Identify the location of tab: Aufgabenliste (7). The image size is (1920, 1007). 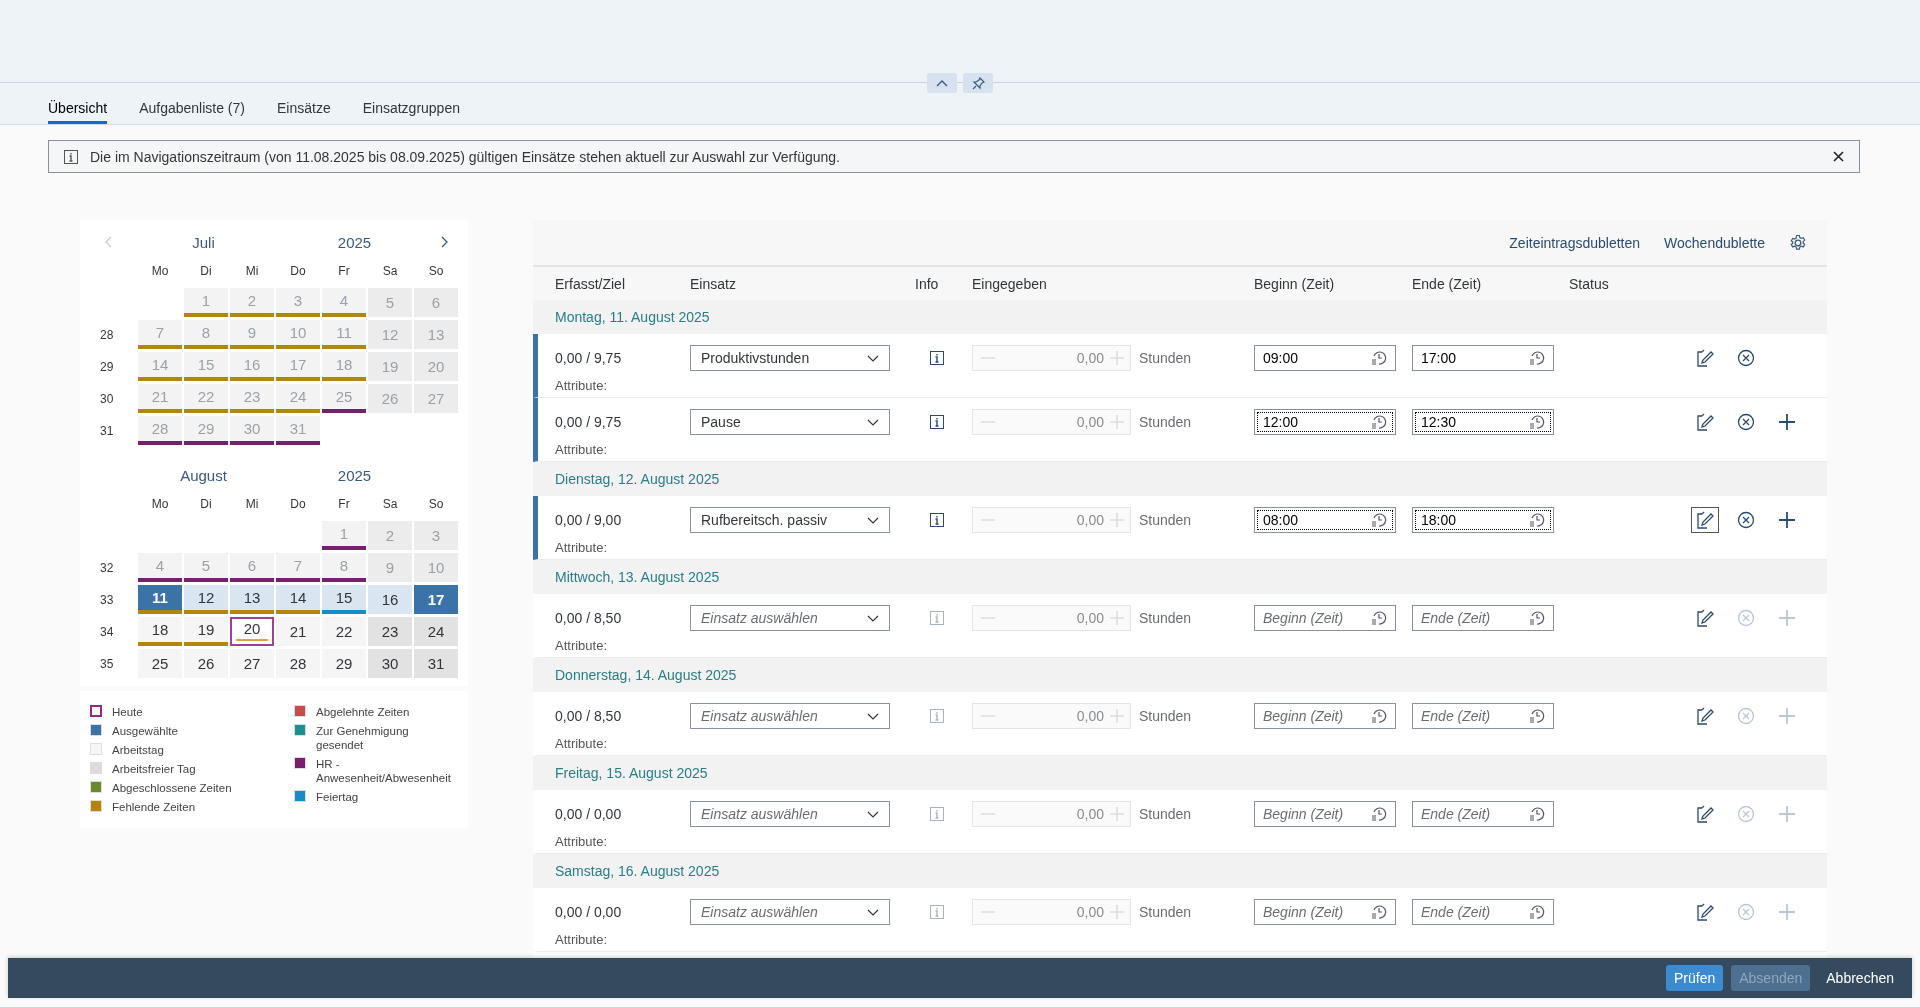
(192, 103).